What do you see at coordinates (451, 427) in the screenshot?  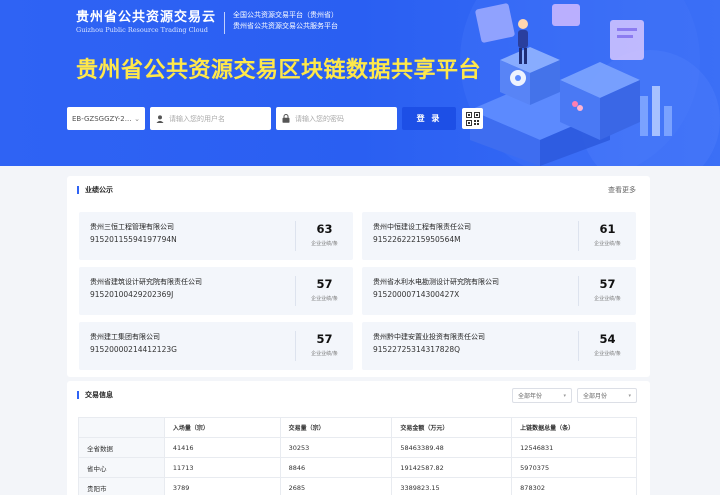 I see `column-header: 交易金额（万元）` at bounding box center [451, 427].